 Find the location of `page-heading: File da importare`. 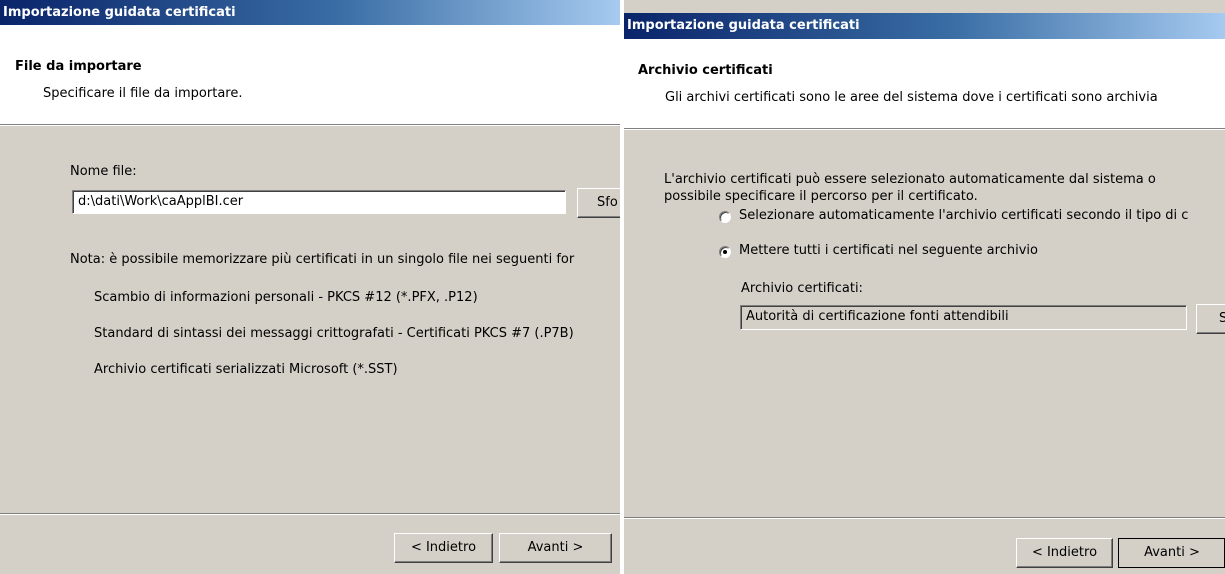

page-heading: File da importare is located at coordinates (78, 66).